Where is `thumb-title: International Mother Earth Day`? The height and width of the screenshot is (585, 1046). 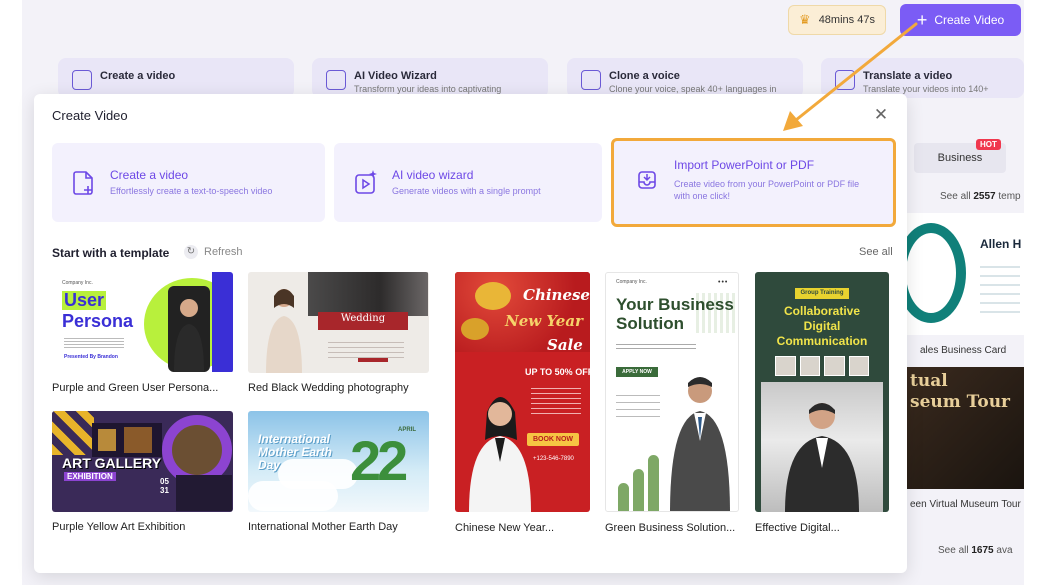
thumb-title: International Mother Earth Day is located at coordinates (295, 452).